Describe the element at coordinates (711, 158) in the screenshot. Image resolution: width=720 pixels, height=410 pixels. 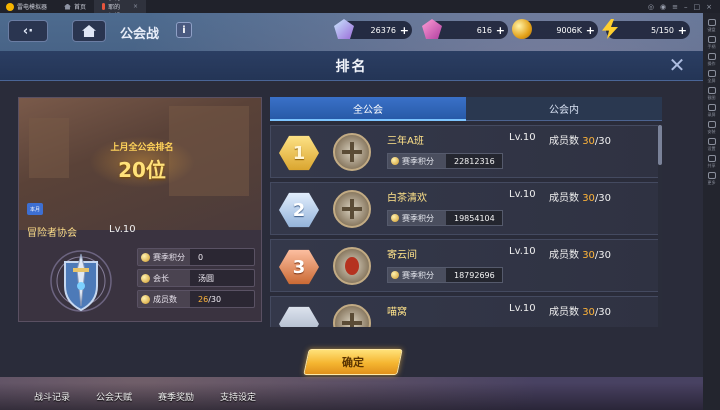
I see `share-icon` at that location.